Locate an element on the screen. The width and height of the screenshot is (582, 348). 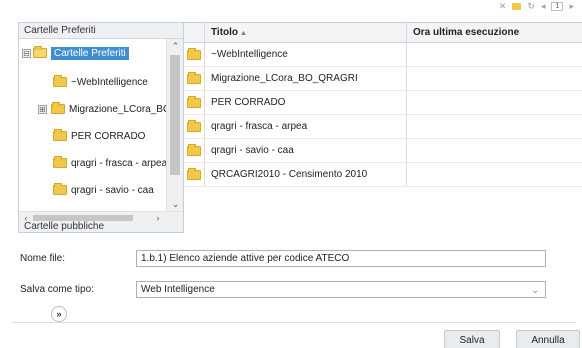
tree-vertical-scrollbar: ⌃ ⌄ is located at coordinates (174, 125).